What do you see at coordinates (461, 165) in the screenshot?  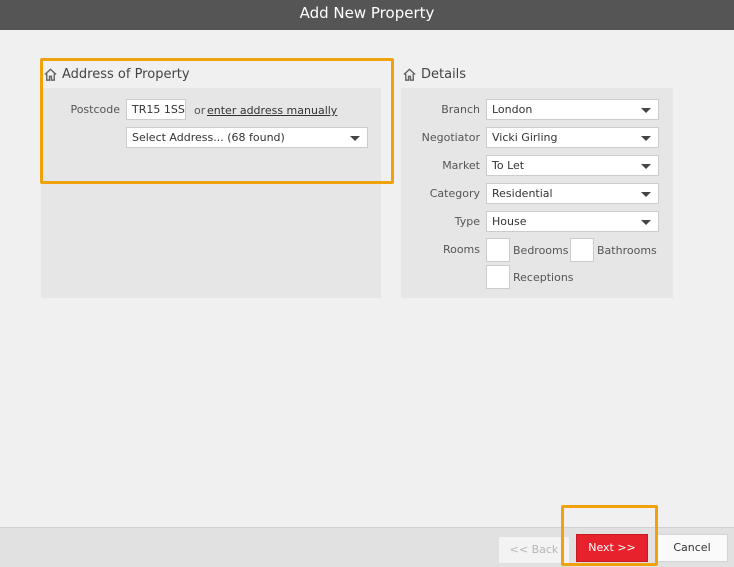 I see `market-label: Market` at bounding box center [461, 165].